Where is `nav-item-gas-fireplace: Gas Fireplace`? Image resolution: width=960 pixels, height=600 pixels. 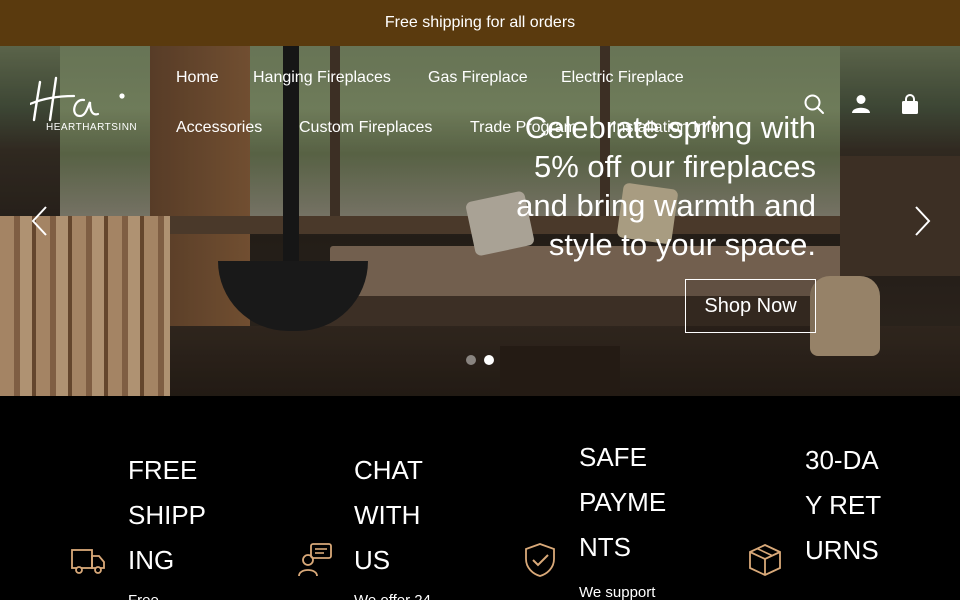
nav-item-gas-fireplace: Gas Fireplace is located at coordinates (478, 78).